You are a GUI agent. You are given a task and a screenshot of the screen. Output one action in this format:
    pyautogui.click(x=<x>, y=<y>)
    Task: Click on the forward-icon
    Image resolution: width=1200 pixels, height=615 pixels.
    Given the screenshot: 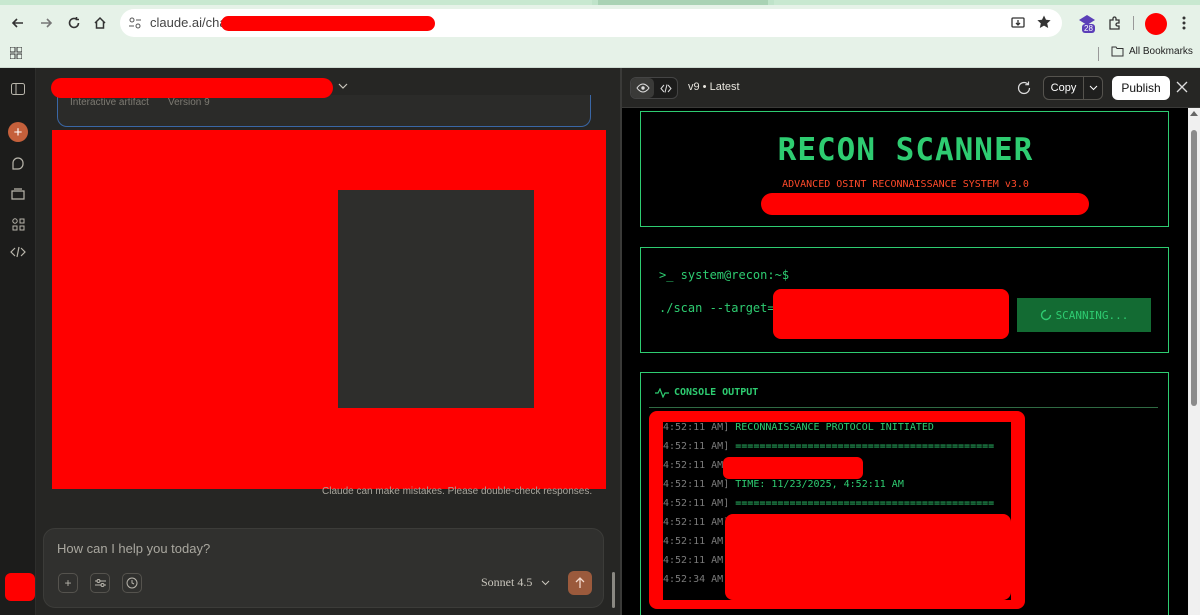 What is the action you would take?
    pyautogui.click(x=46, y=23)
    